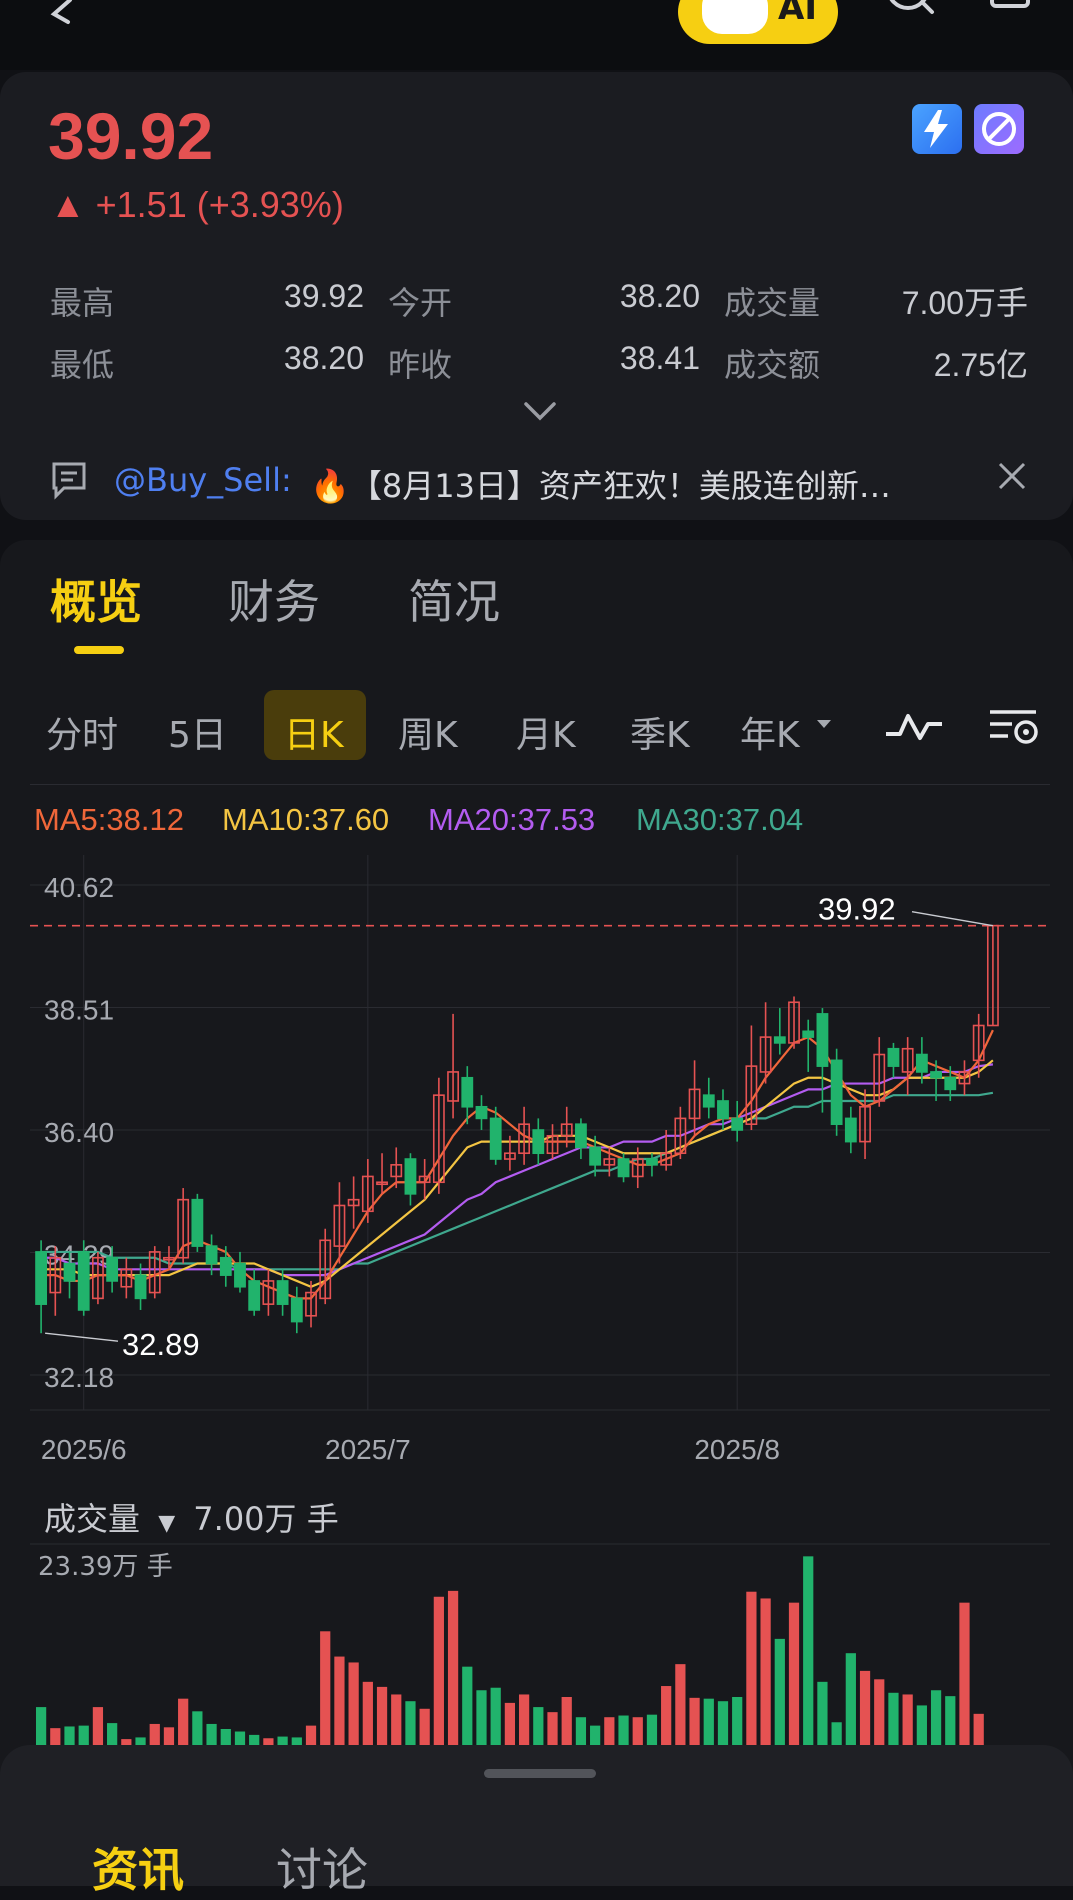  I want to click on indicator-icon, so click(914, 726).